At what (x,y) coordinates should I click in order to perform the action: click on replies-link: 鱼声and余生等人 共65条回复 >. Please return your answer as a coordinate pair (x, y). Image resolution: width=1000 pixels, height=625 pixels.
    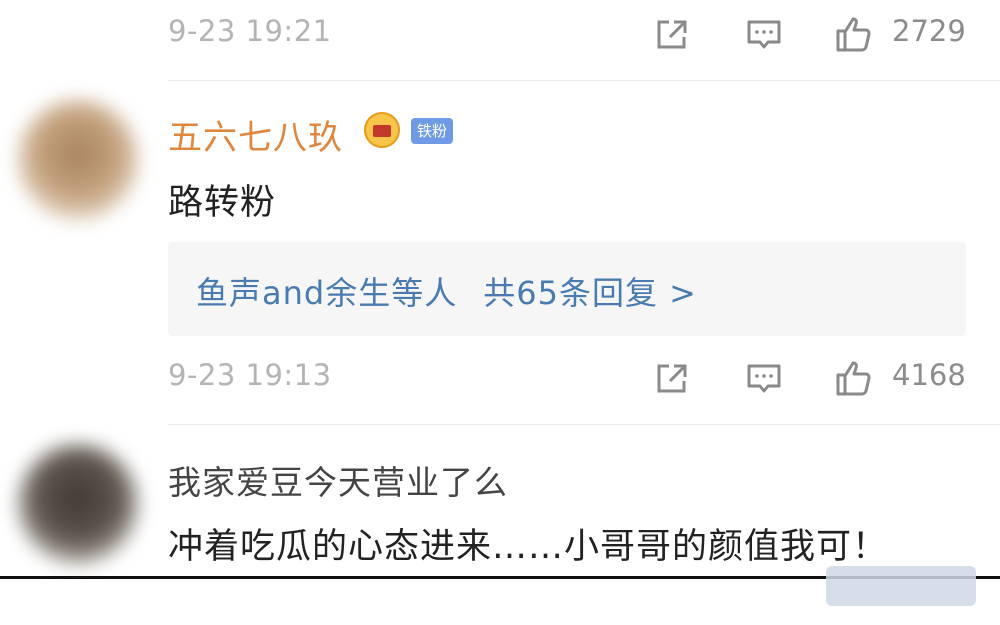
    Looking at the image, I should click on (446, 291).